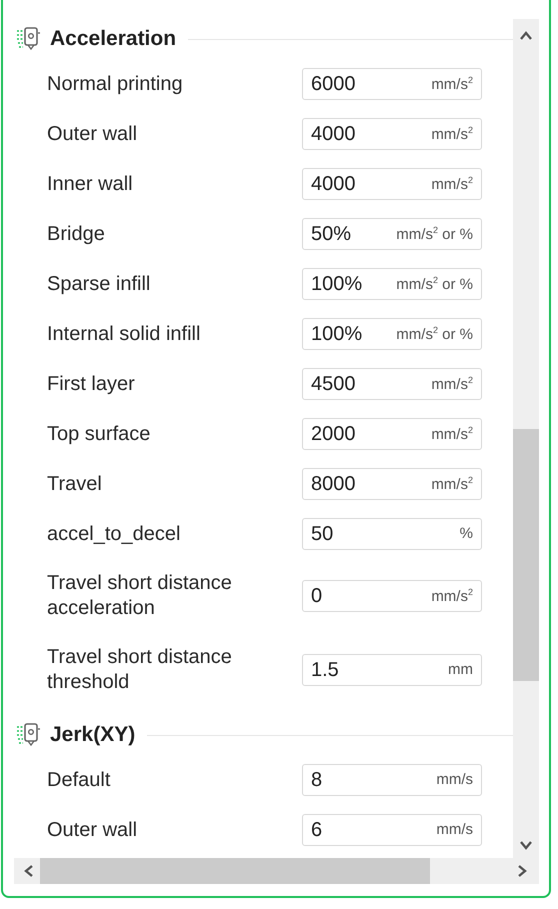 The width and height of the screenshot is (558, 909). Describe the element at coordinates (140, 596) in the screenshot. I see `setting-label: Travel short distance acceleration` at that location.